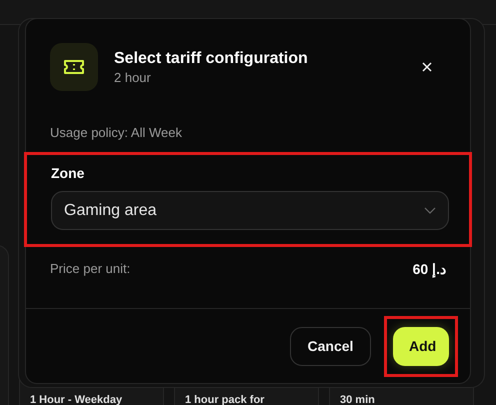 The height and width of the screenshot is (405, 496). Describe the element at coordinates (429, 269) in the screenshot. I see `price-value: د.إ 60` at that location.